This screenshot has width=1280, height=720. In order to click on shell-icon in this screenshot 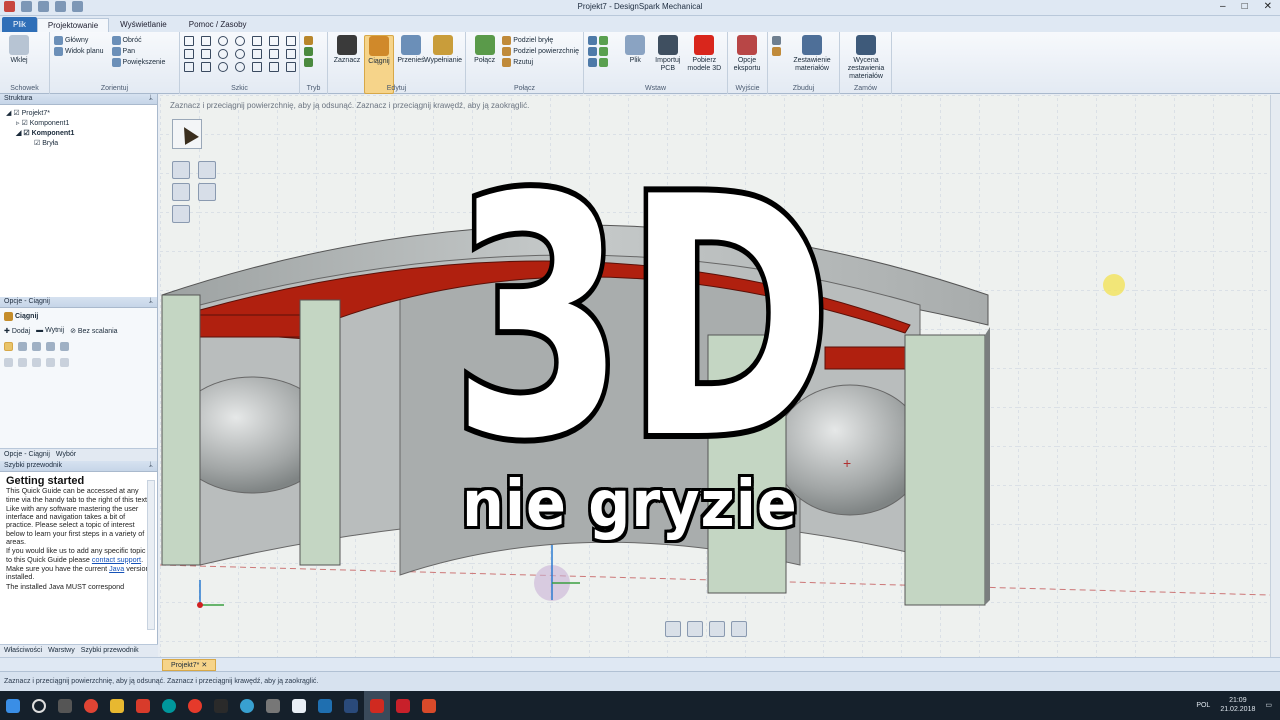, I will do `click(603, 62)`.